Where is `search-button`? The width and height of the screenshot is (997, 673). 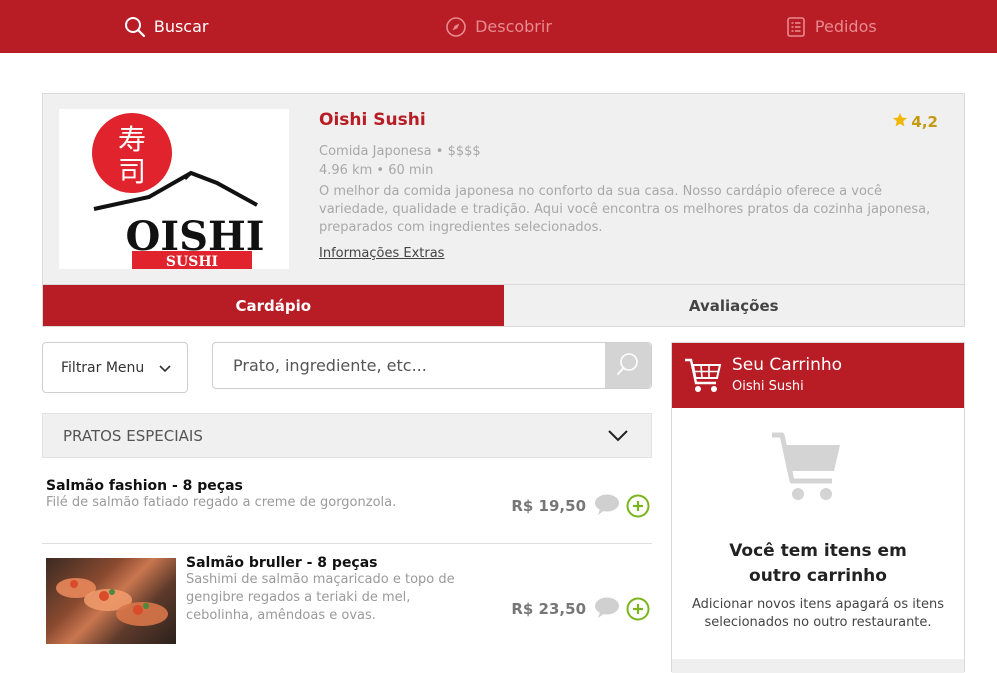 search-button is located at coordinates (628, 365).